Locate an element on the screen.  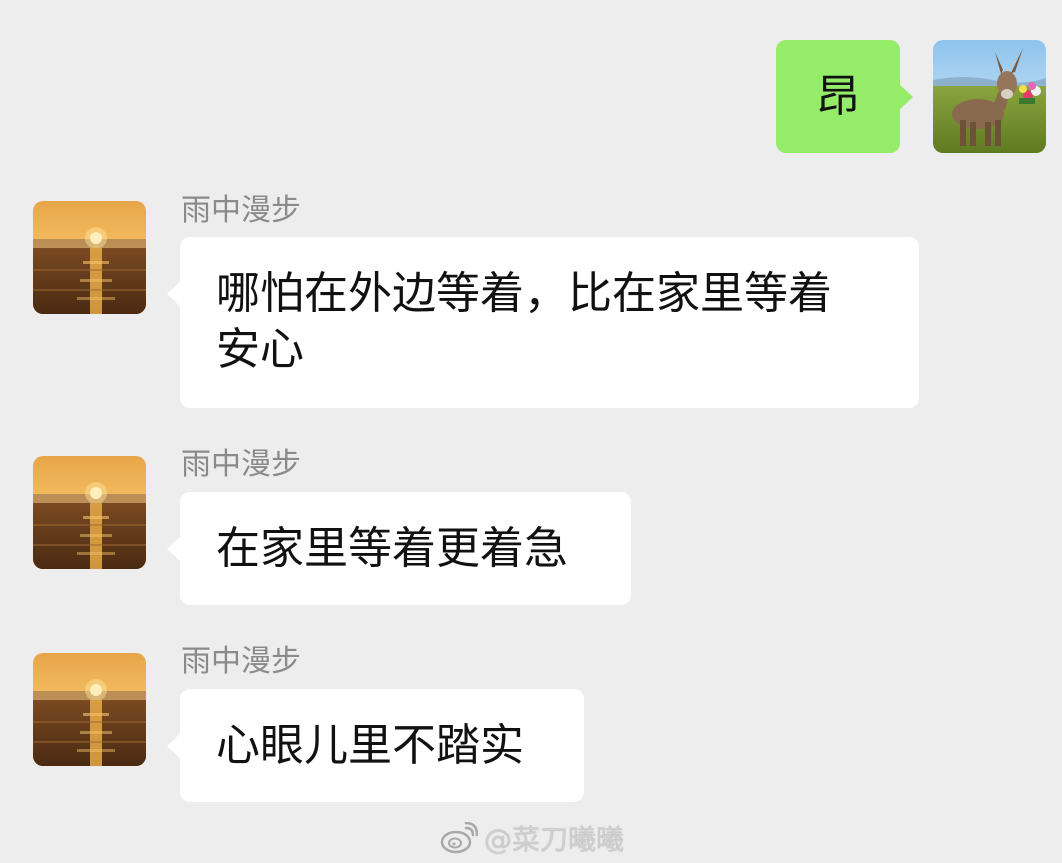
outgoing-message-bubble: 昂 is located at coordinates (844, 96).